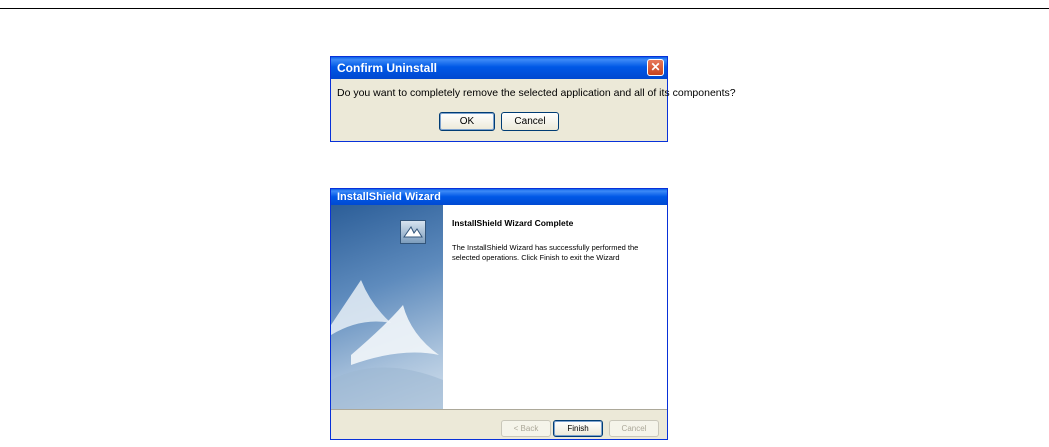 The width and height of the screenshot is (1049, 447). Describe the element at coordinates (524, 8) in the screenshot. I see `page-top-rule` at that location.